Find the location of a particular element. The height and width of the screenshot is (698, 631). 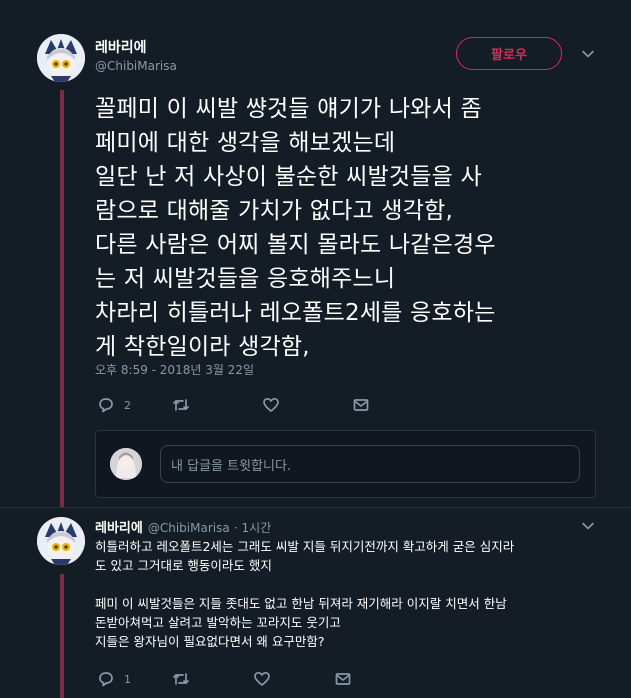

chevron-down-icon is located at coordinates (588, 54).